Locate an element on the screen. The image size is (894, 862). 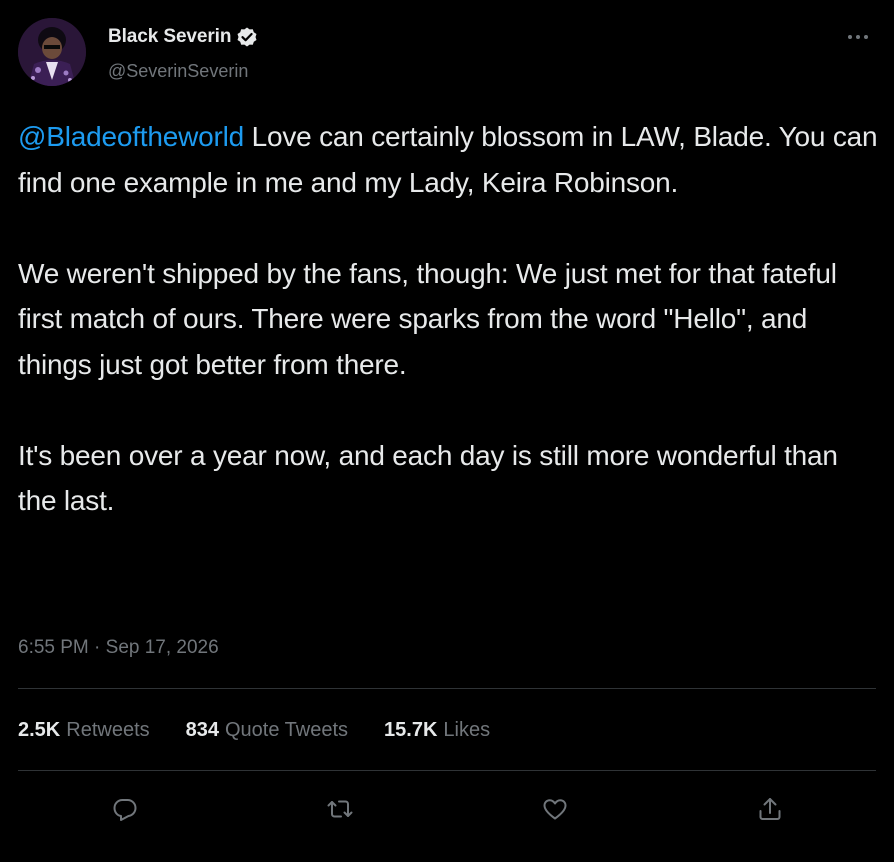
retweets-stat: 2.5K Retweets is located at coordinates (84, 730).